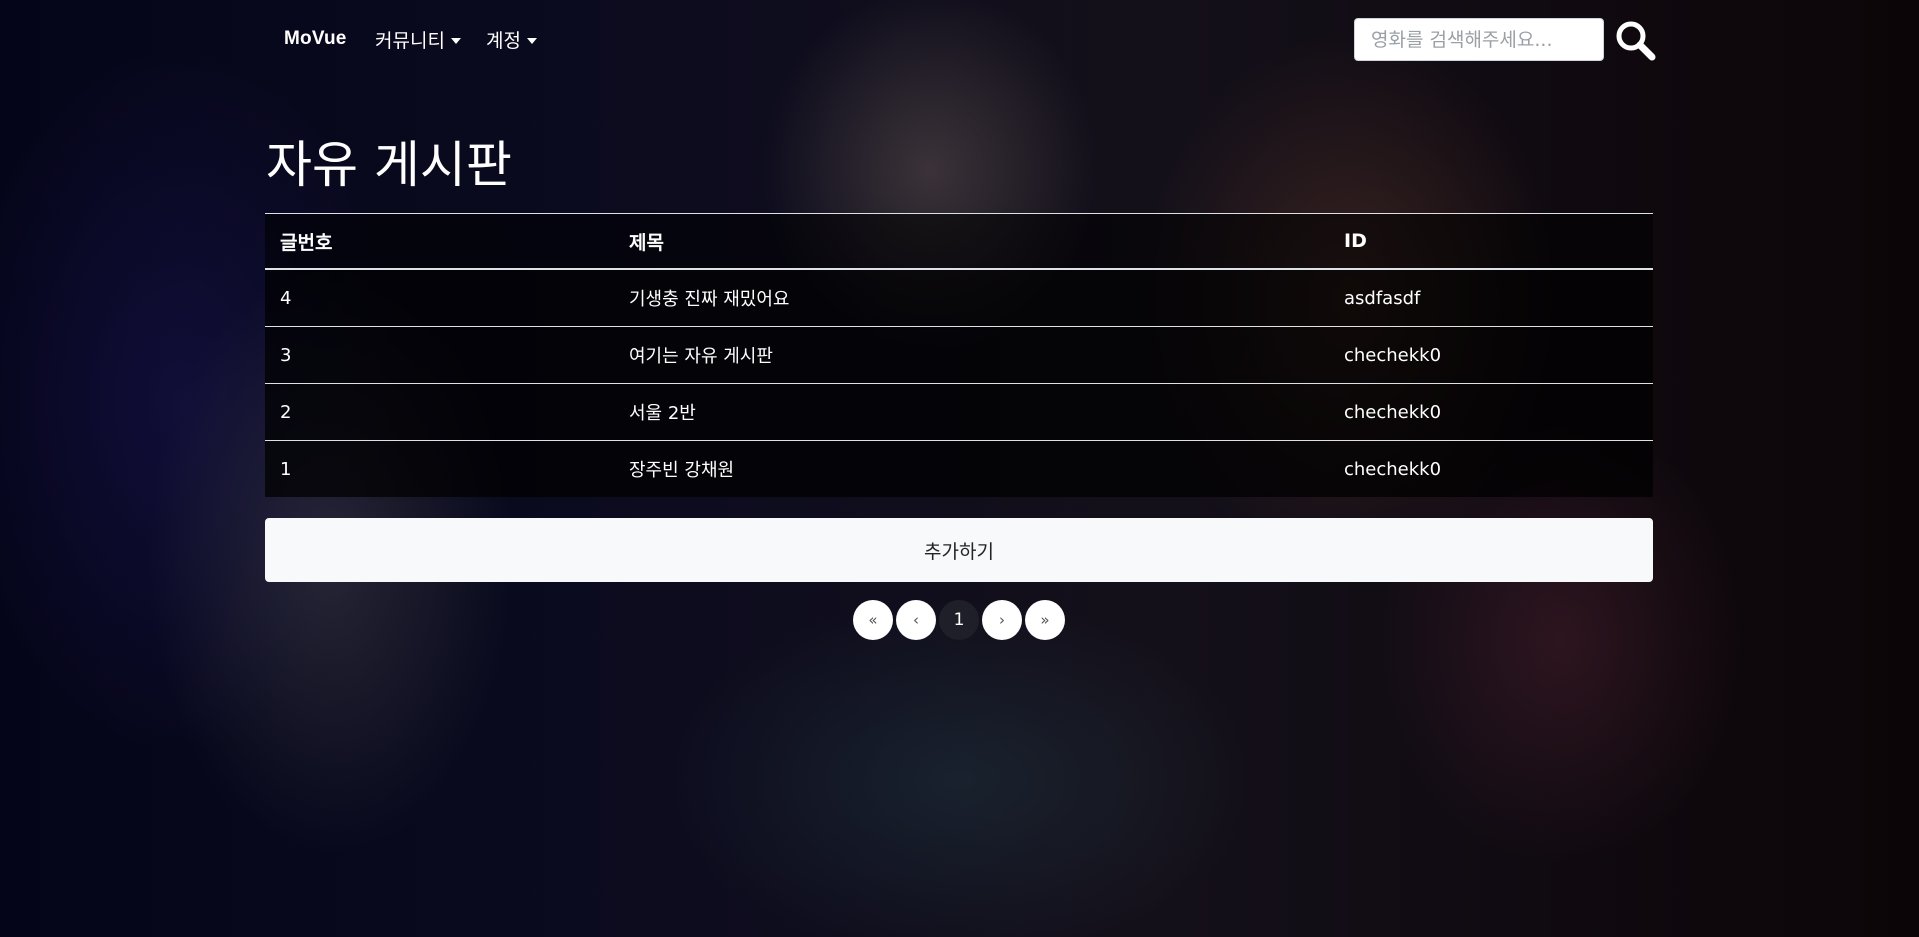 The image size is (1919, 937). What do you see at coordinates (389, 165) in the screenshot?
I see `page-title: 자유 게시판` at bounding box center [389, 165].